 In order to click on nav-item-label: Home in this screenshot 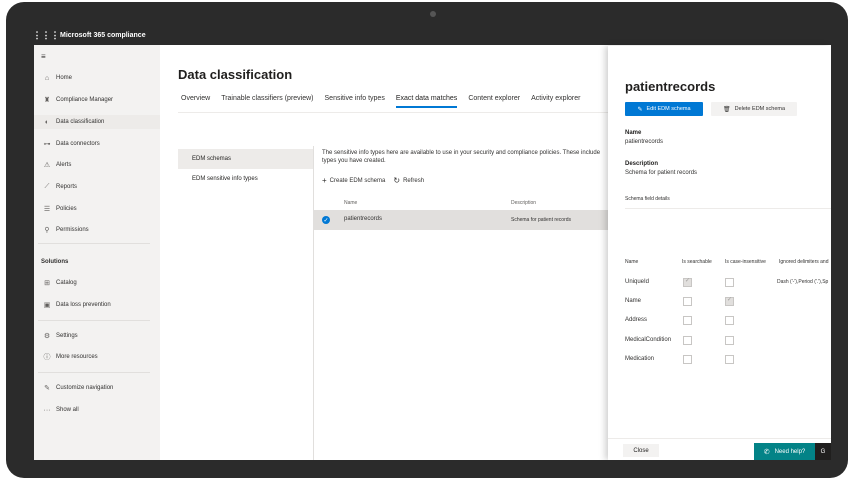, I will do `click(64, 78)`.